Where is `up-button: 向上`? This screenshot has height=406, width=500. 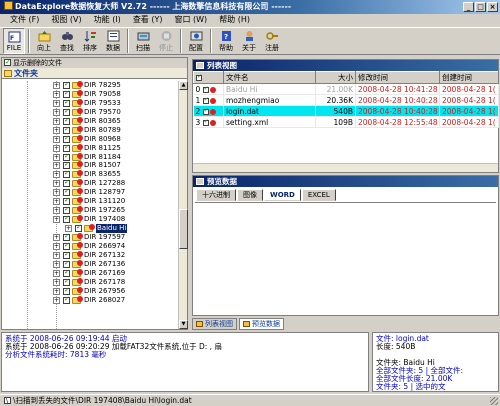
up-button: 向上 is located at coordinates (44, 41).